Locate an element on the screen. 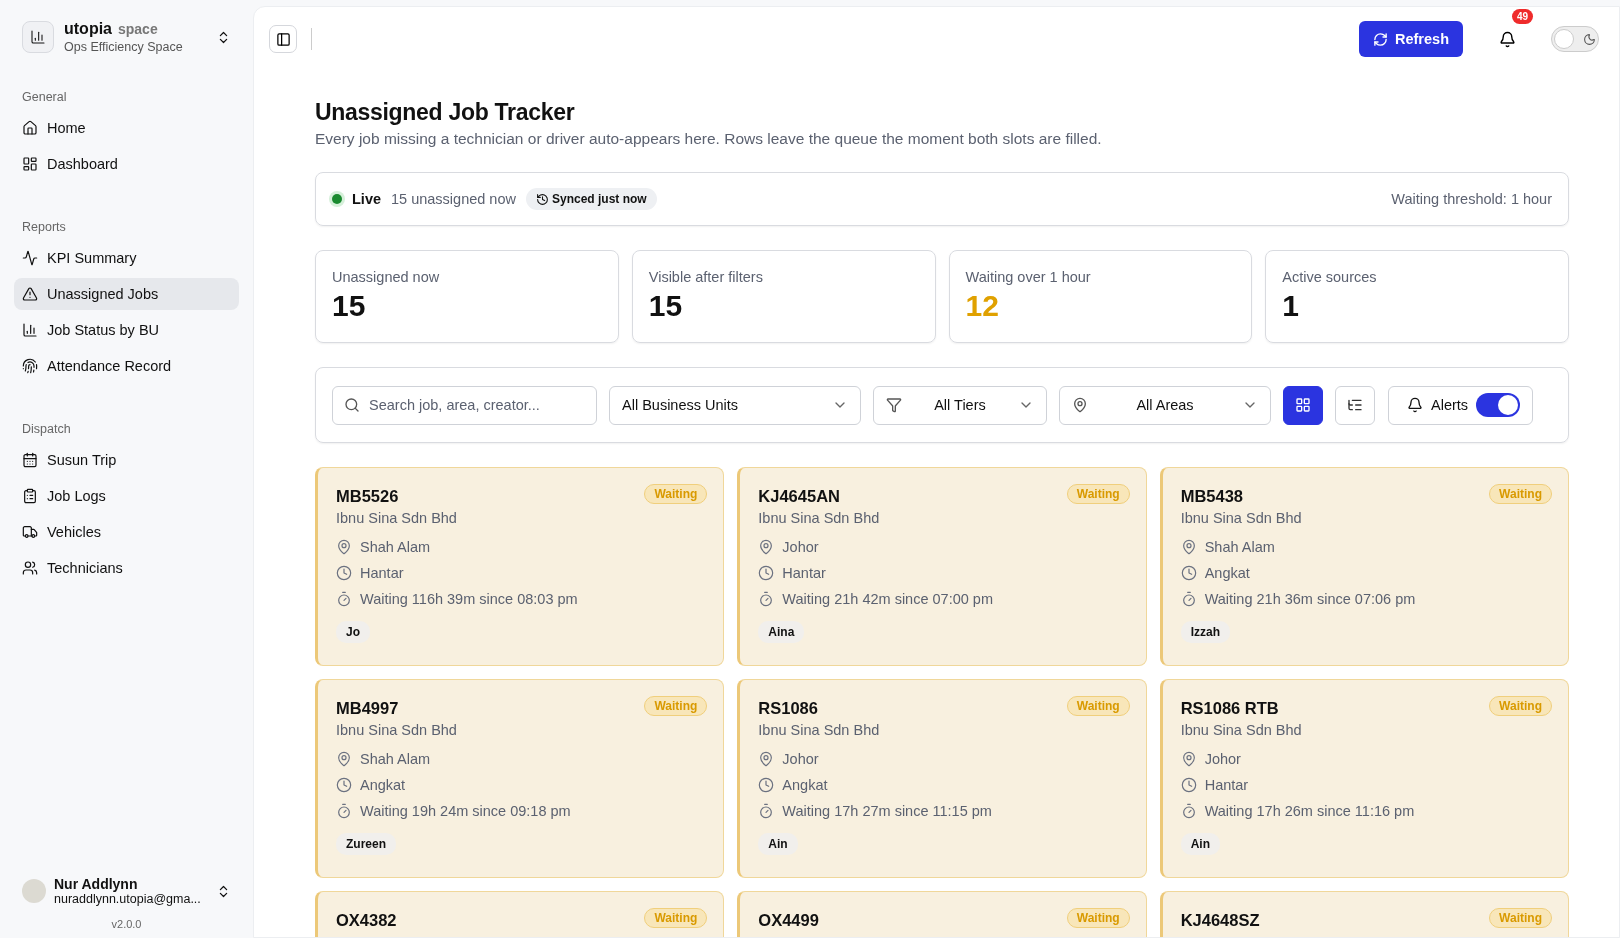 This screenshot has width=1620, height=938. job-card: MB5438 Waiting Ibnu Sina Sdn Bhd Shah Alam Angkat Waiting 21h 36m since 07:06 pm Izzah is located at coordinates (1364, 566).